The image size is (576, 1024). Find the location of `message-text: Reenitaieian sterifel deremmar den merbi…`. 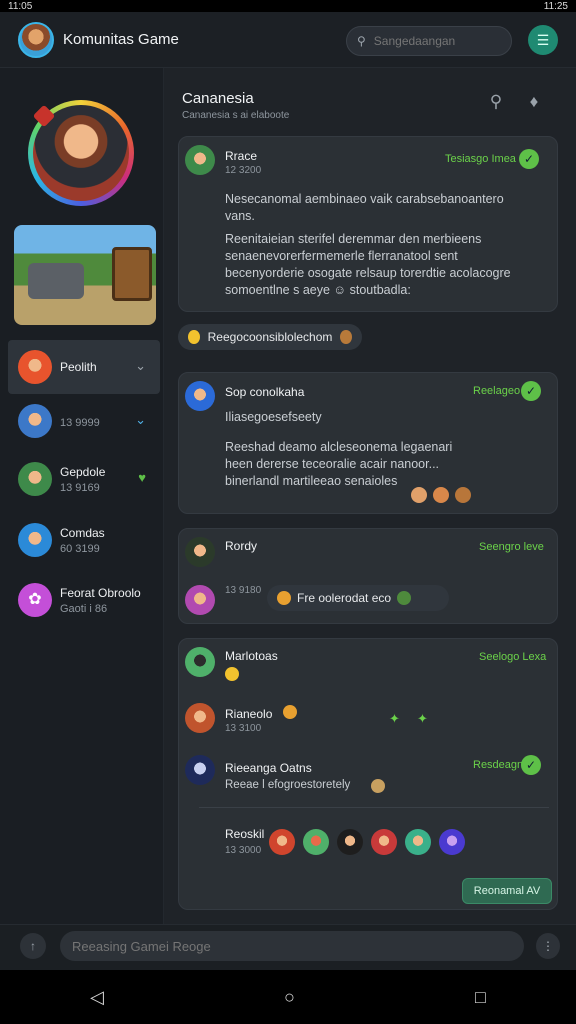

message-text: Reenitaieian sterifel deremmar den merbi… is located at coordinates (368, 264).